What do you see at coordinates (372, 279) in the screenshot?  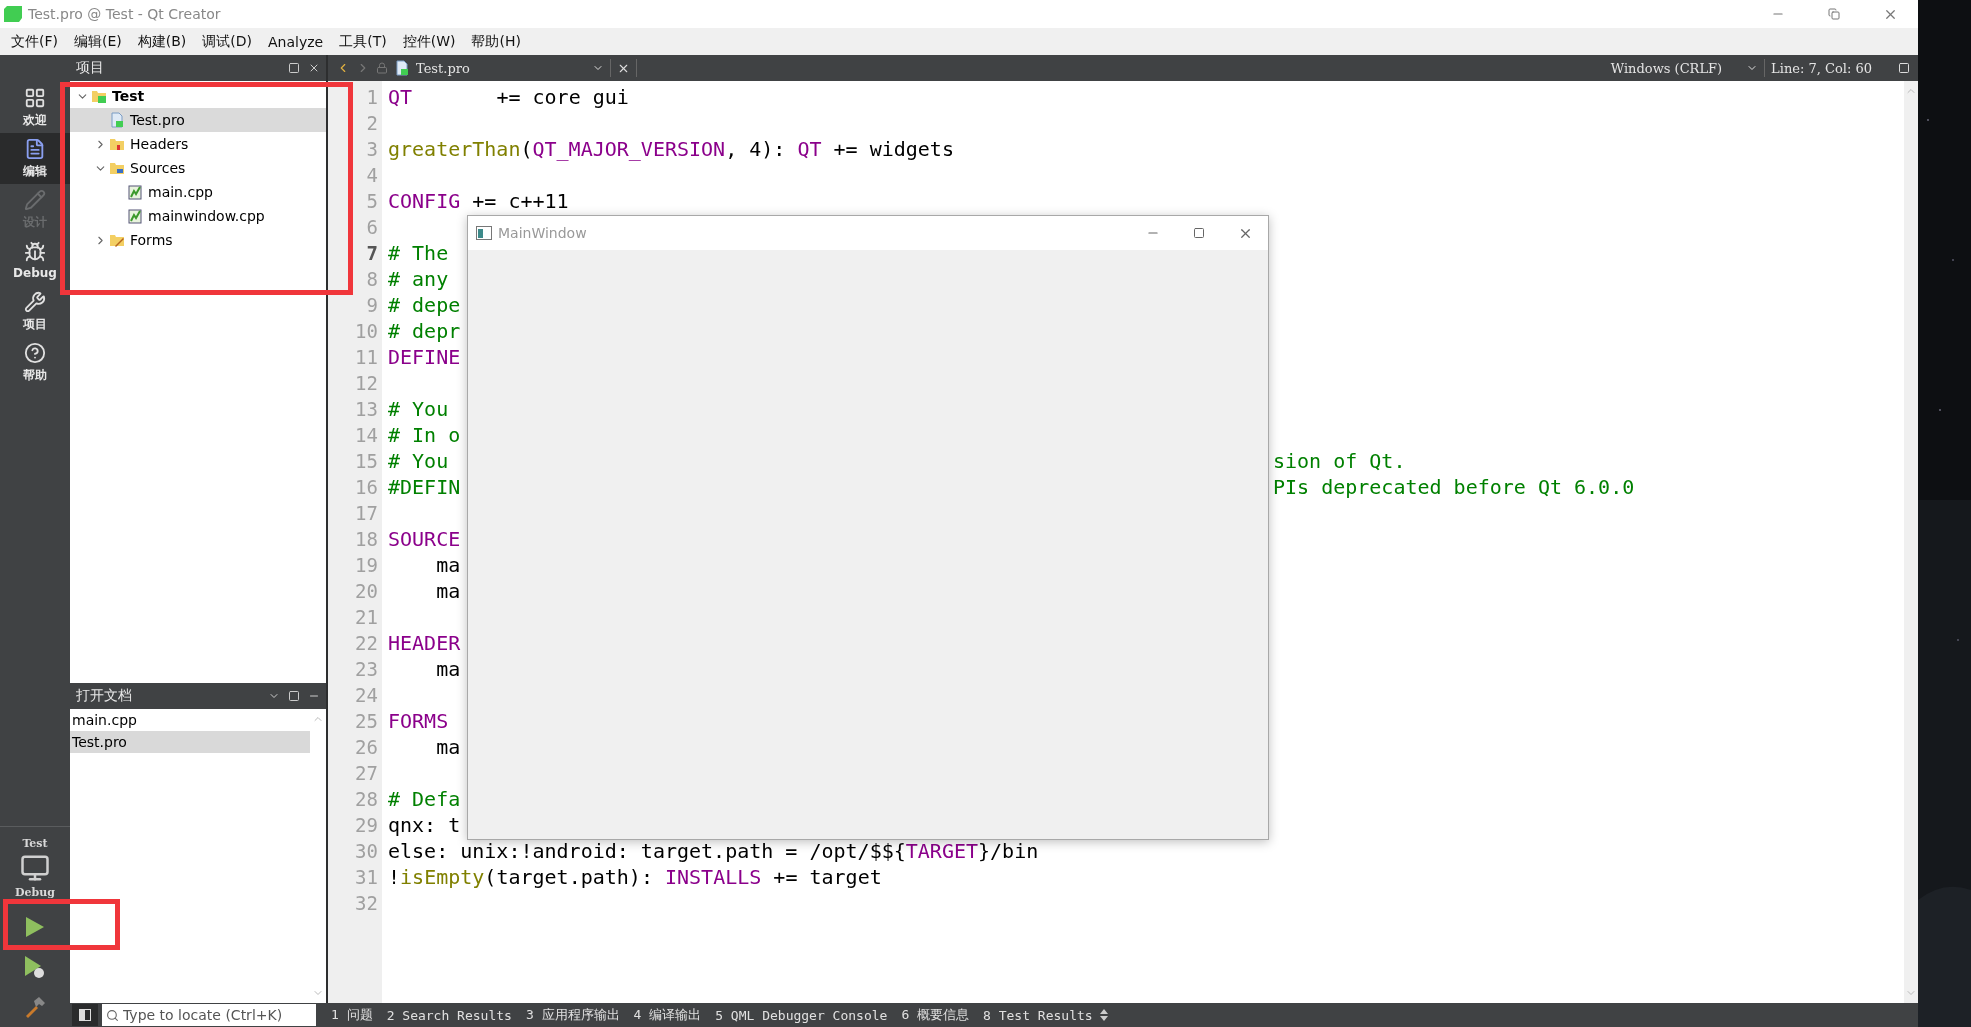 I see `line-number: 8` at bounding box center [372, 279].